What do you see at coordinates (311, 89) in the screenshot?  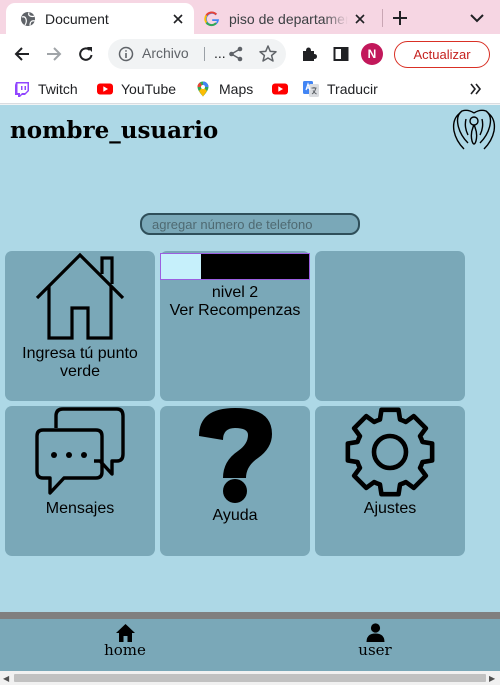 I see `translate-icon` at bounding box center [311, 89].